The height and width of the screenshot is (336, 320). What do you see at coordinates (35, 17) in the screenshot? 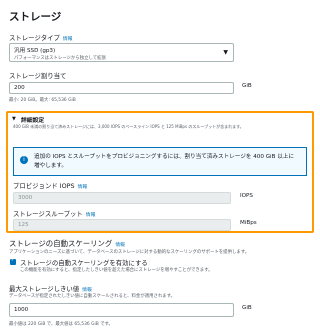
I see `section-title: ストレージ` at bounding box center [35, 17].